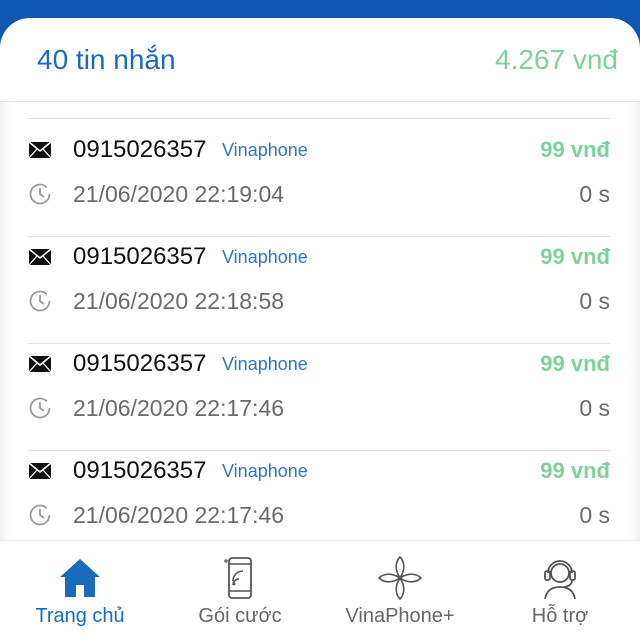  What do you see at coordinates (560, 580) in the screenshot?
I see `support-headset-icon` at bounding box center [560, 580].